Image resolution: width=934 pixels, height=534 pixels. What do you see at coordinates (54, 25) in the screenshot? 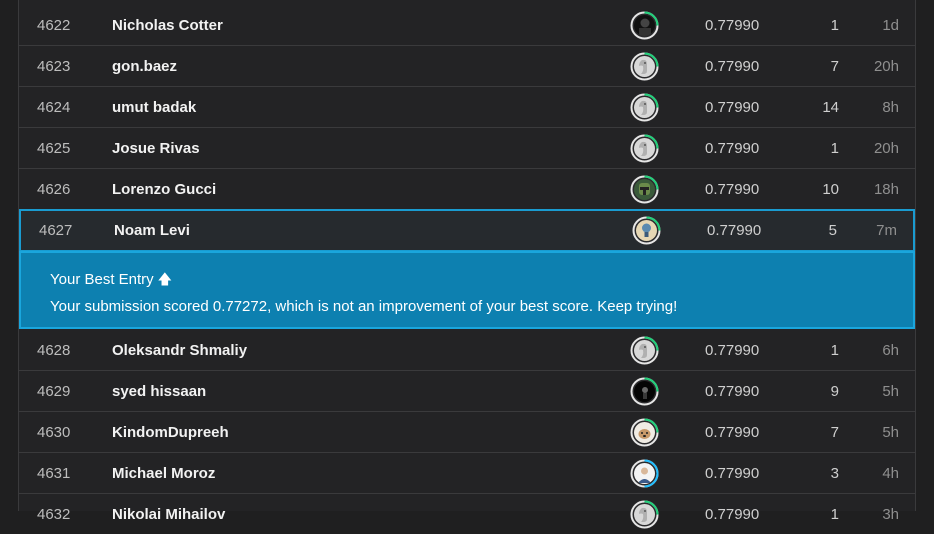
I see `rank: 4622` at bounding box center [54, 25].